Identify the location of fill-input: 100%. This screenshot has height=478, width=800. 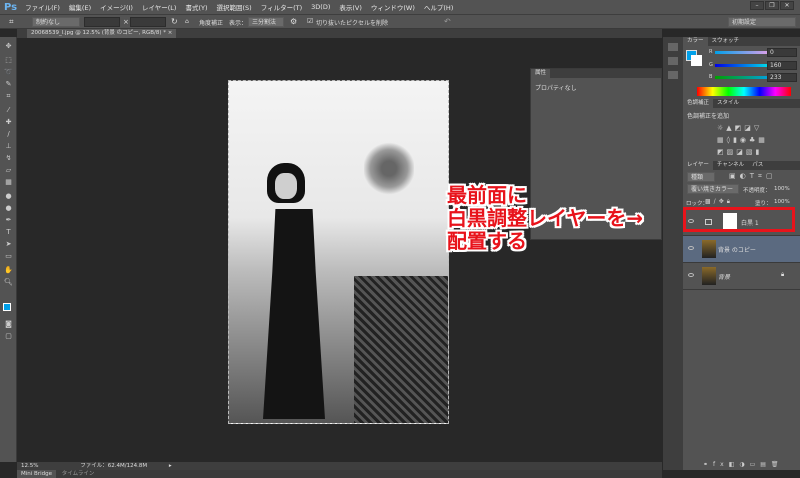
(782, 202).